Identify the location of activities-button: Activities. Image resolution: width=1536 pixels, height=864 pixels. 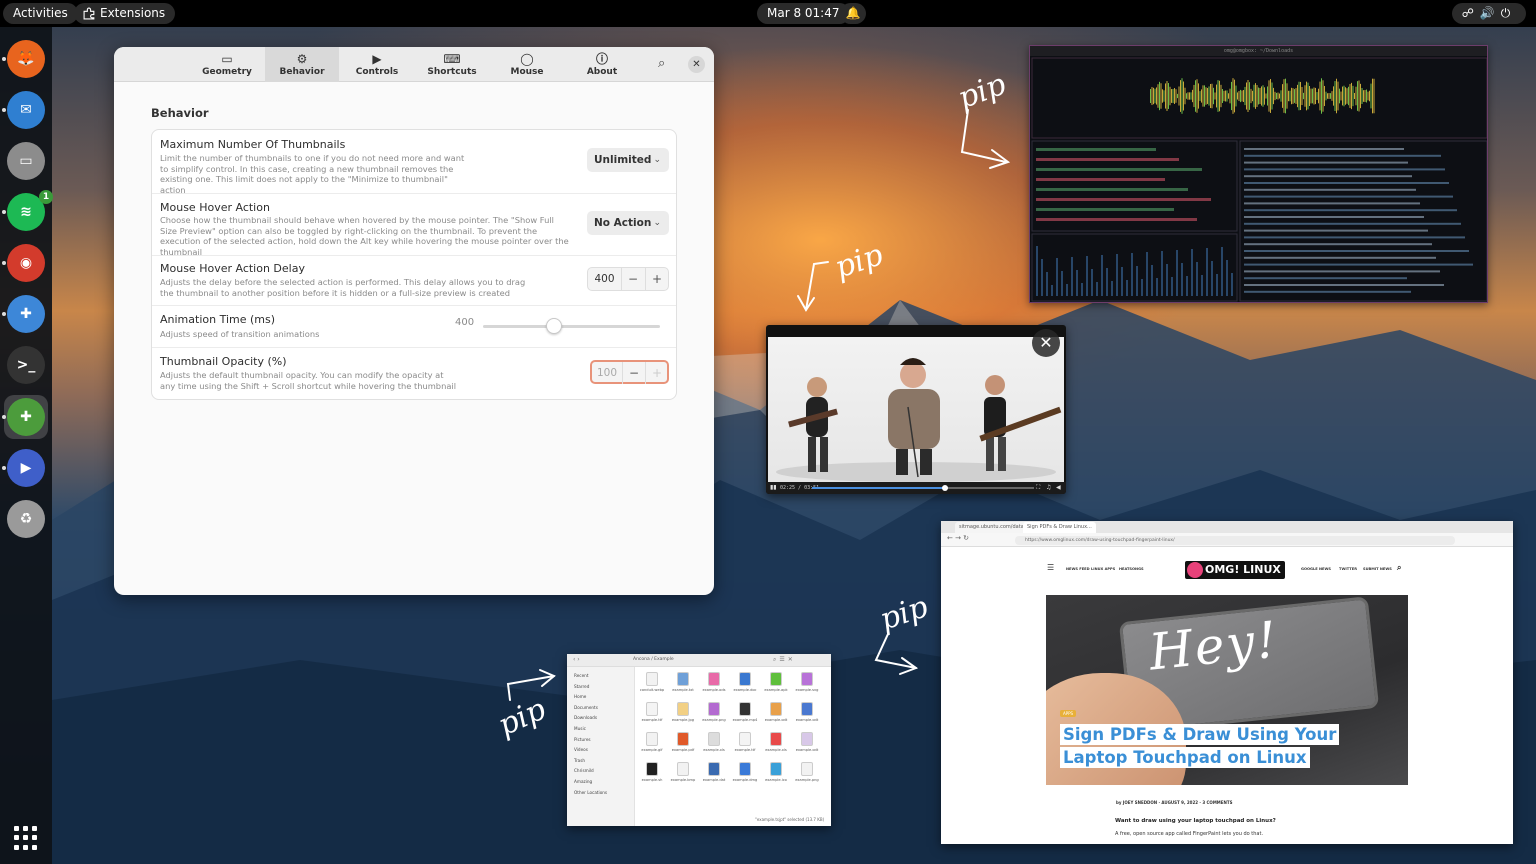
(40, 13).